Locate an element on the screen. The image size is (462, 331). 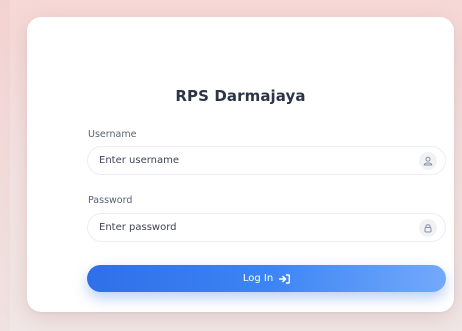
sign-in-icon is located at coordinates (285, 278).